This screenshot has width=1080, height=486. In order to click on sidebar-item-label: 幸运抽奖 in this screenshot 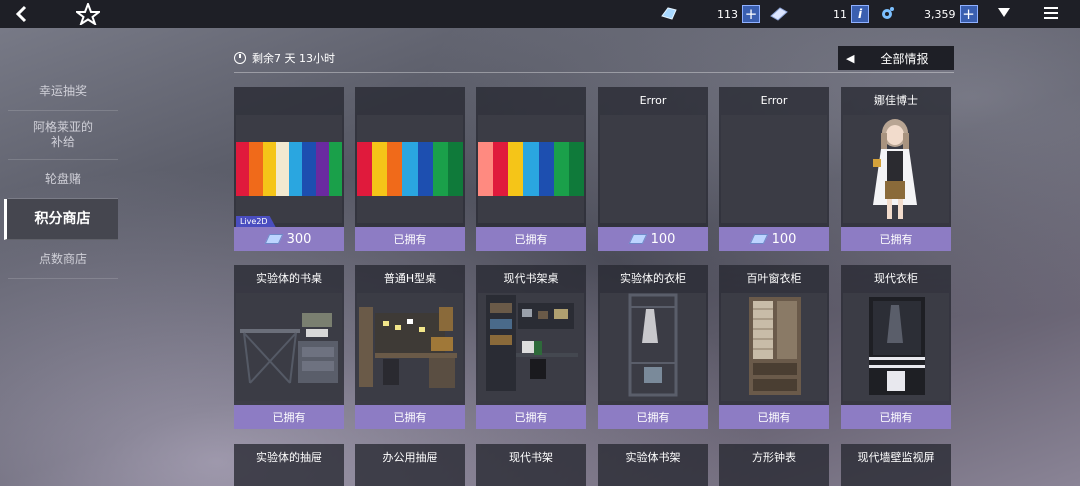, I will do `click(62, 90)`.